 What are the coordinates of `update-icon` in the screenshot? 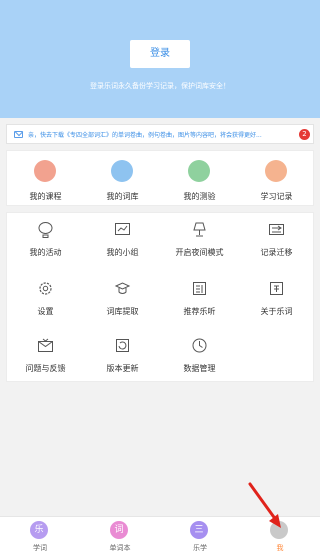 It's located at (122, 345).